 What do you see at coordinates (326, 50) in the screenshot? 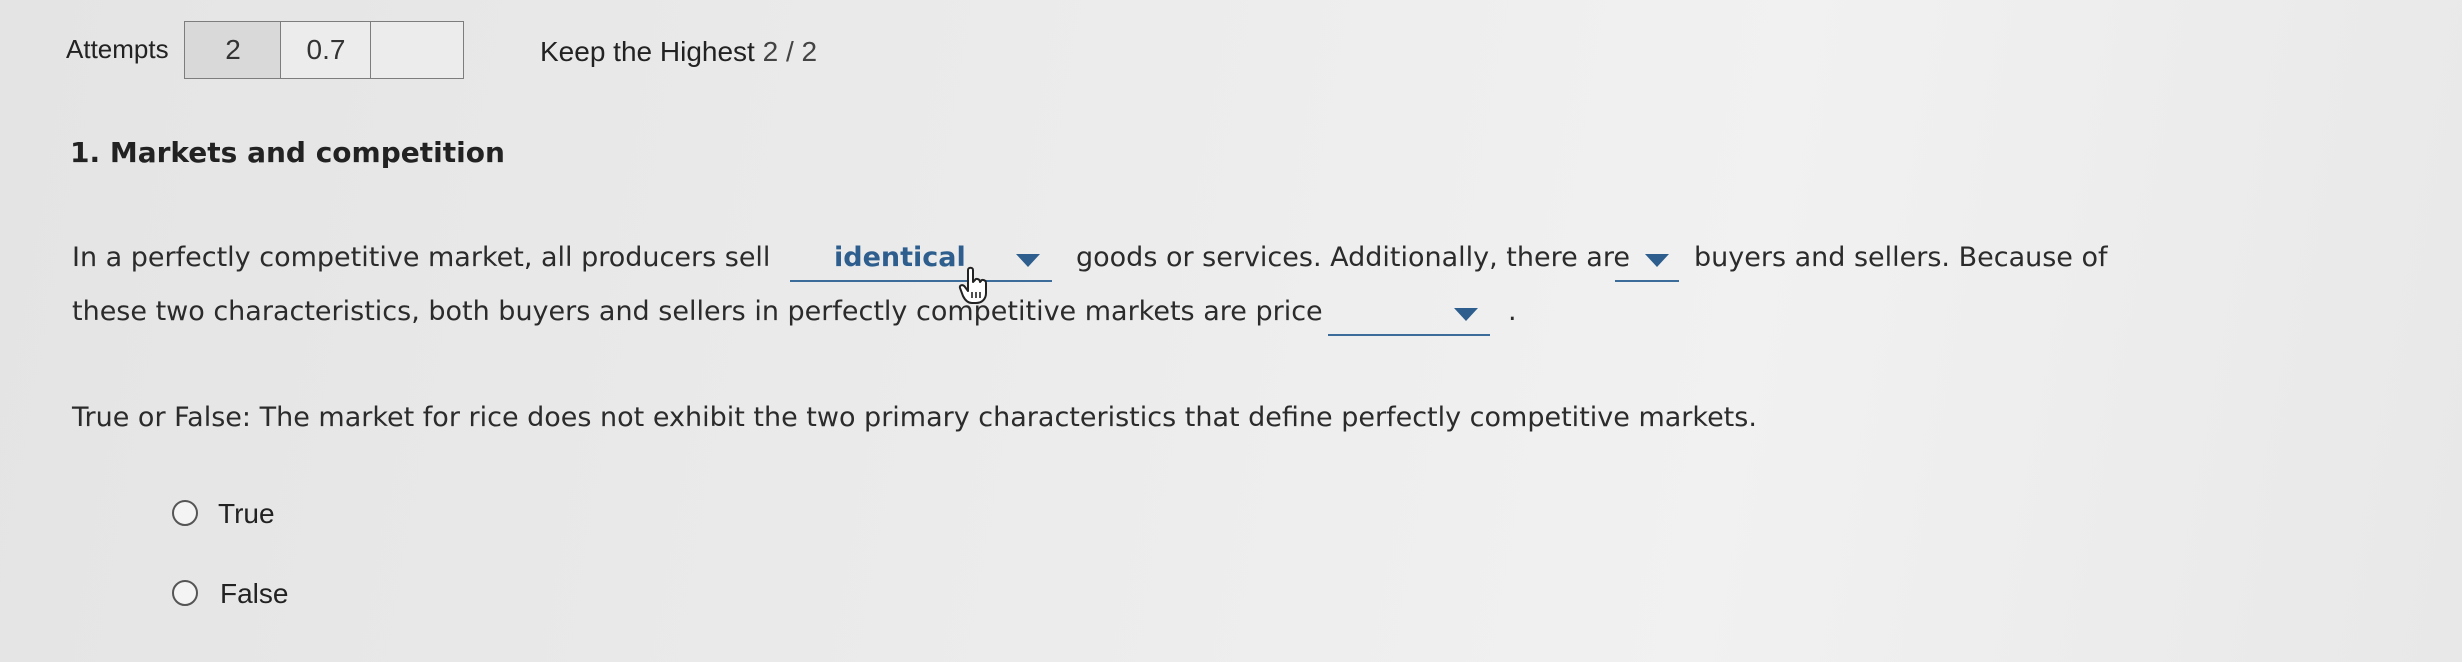
I see `score-box: 0.7` at bounding box center [326, 50].